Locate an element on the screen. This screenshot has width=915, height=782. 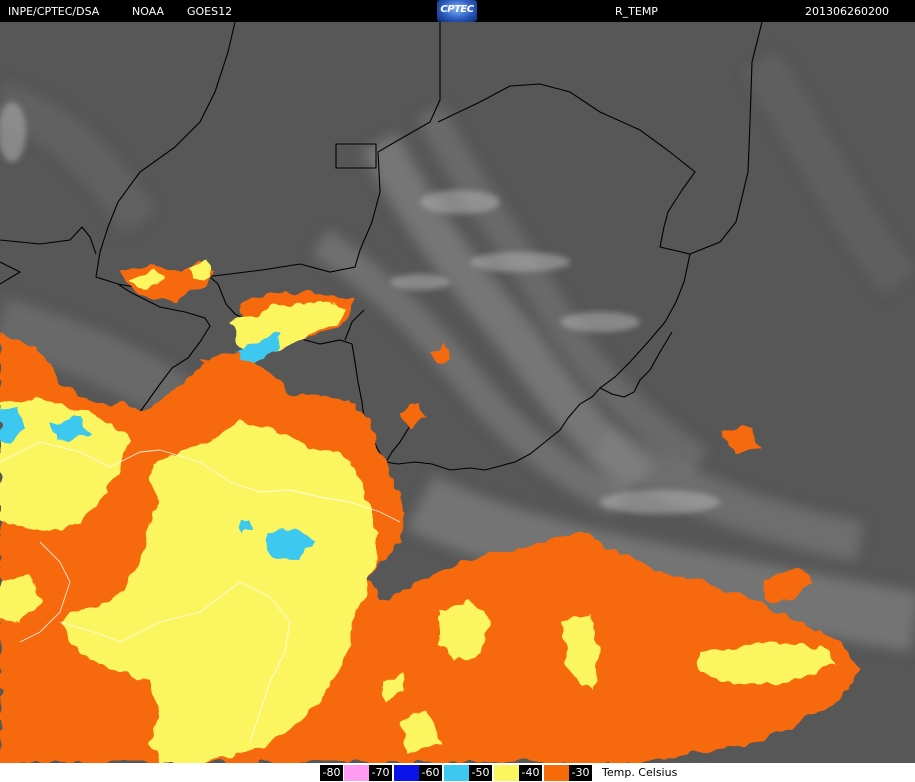
color-legend: -80 -70 -60 -50 -40 -30 Temp. Celsius is located at coordinates (457, 772).